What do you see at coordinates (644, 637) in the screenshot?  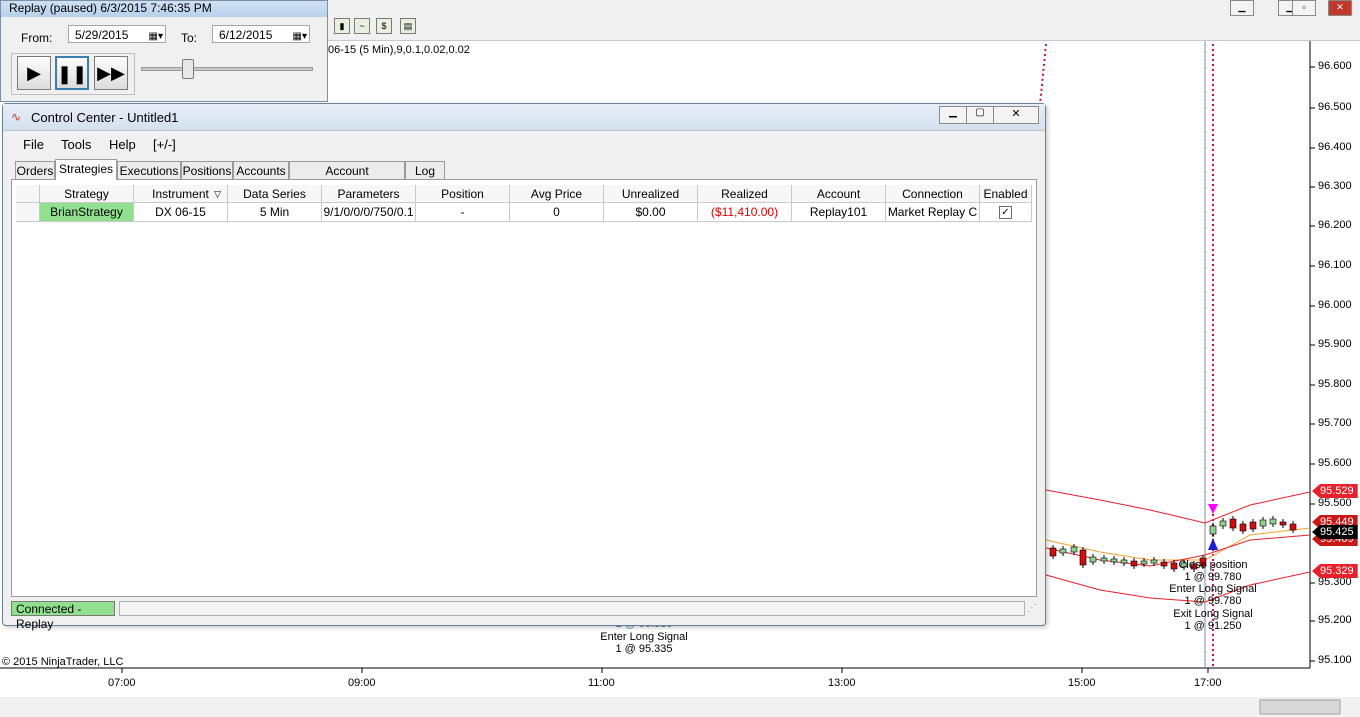 I see `signal-text-enter-long: Enter Long Signal` at bounding box center [644, 637].